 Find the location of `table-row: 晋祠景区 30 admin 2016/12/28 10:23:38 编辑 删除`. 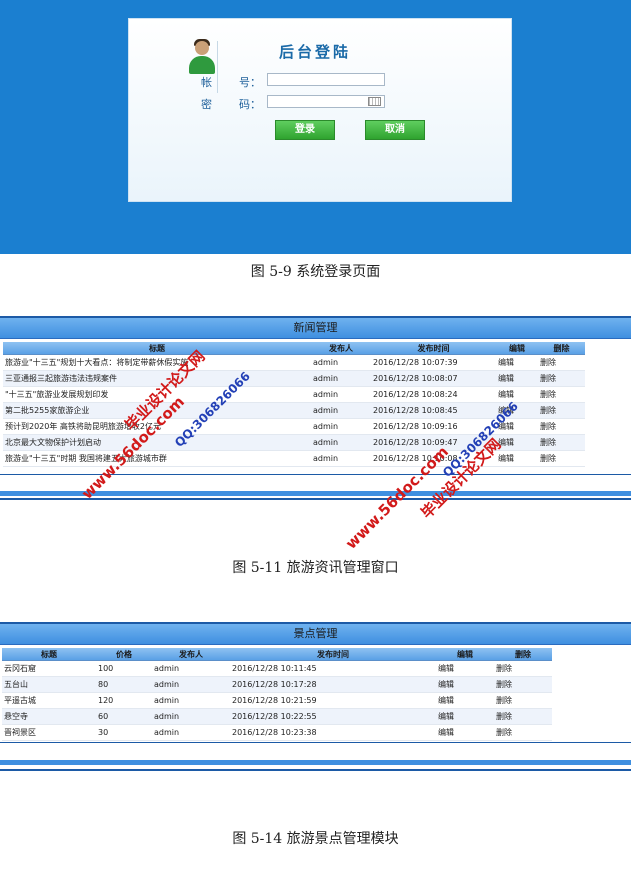

table-row: 晋祠景区 30 admin 2016/12/28 10:23:38 编辑 删除 is located at coordinates (277, 732).